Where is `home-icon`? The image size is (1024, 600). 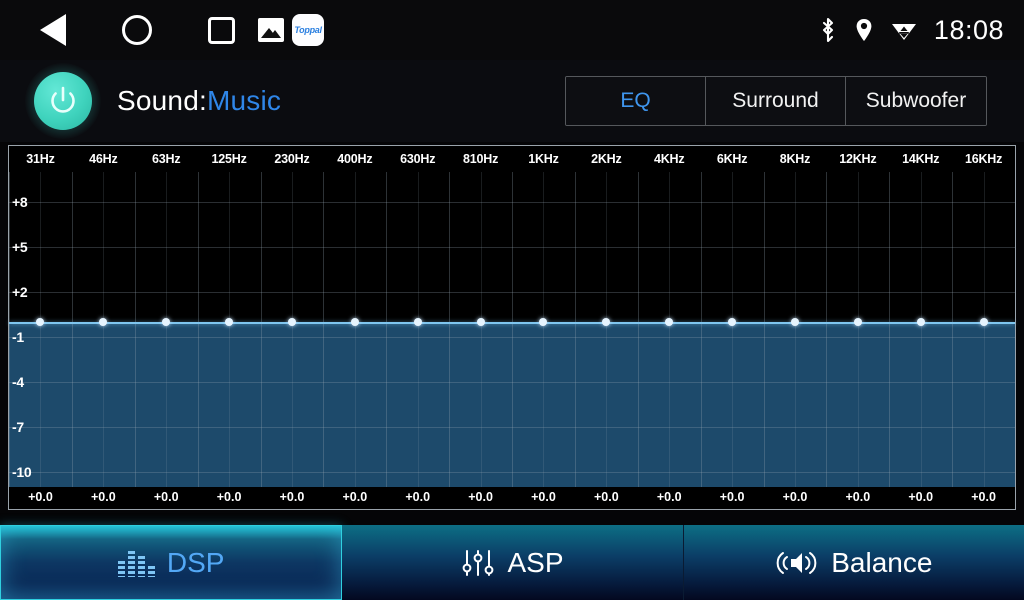 home-icon is located at coordinates (137, 30).